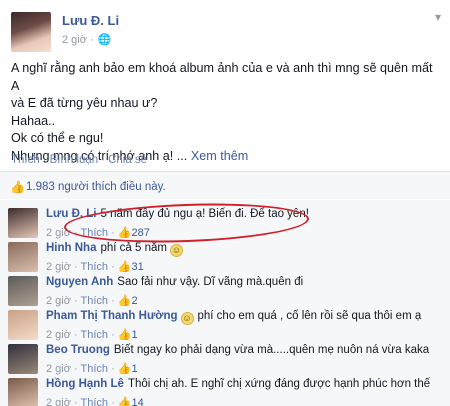  Describe the element at coordinates (74, 160) in the screenshot. I see `comment-link: Bình luận` at that location.